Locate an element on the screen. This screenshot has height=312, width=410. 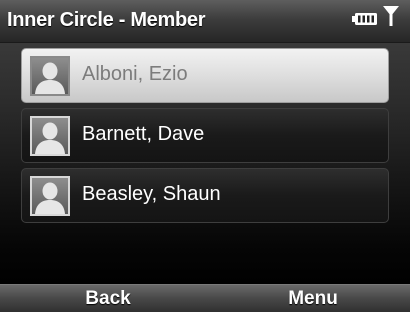
battery-icon is located at coordinates (364, 19).